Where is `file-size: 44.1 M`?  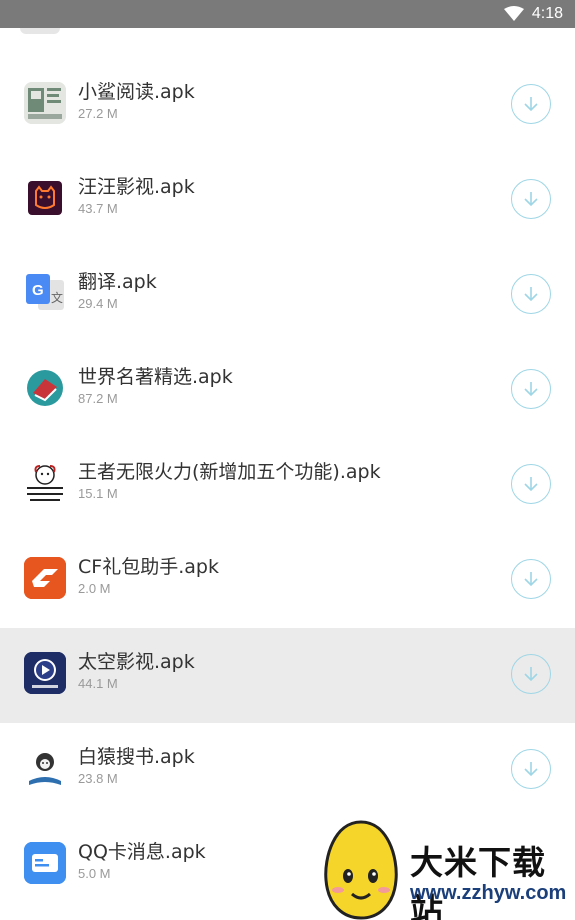
file-size: 44.1 M is located at coordinates (98, 683).